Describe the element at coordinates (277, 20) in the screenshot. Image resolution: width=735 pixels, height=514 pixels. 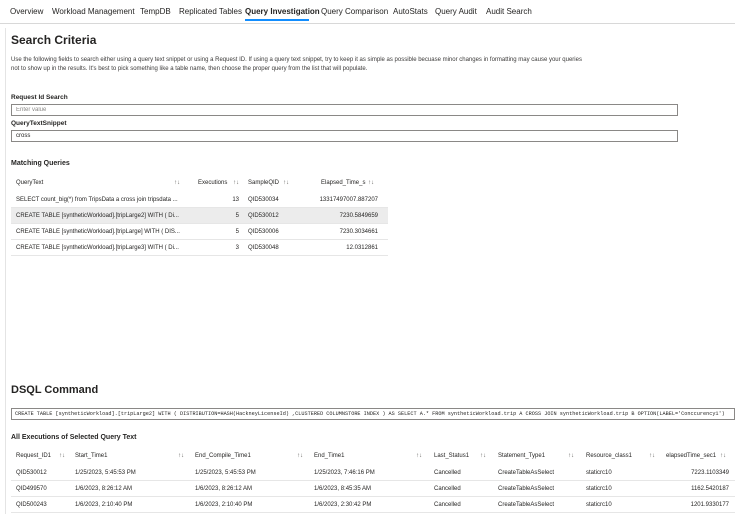
I see `active-tab-indicator` at that location.